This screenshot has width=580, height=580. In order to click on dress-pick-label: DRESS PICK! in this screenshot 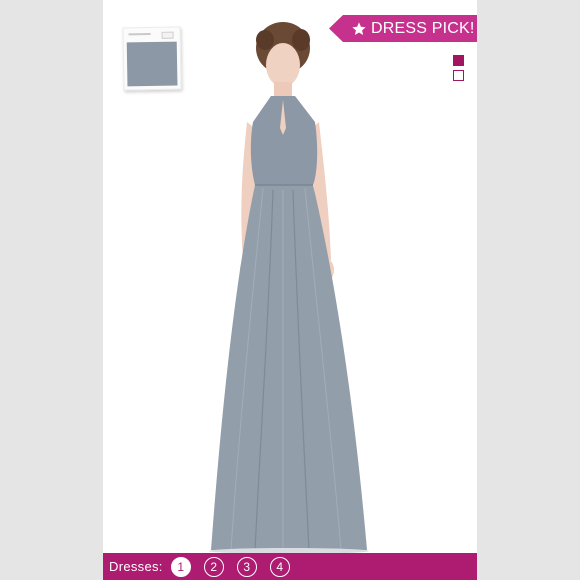, I will do `click(423, 28)`.